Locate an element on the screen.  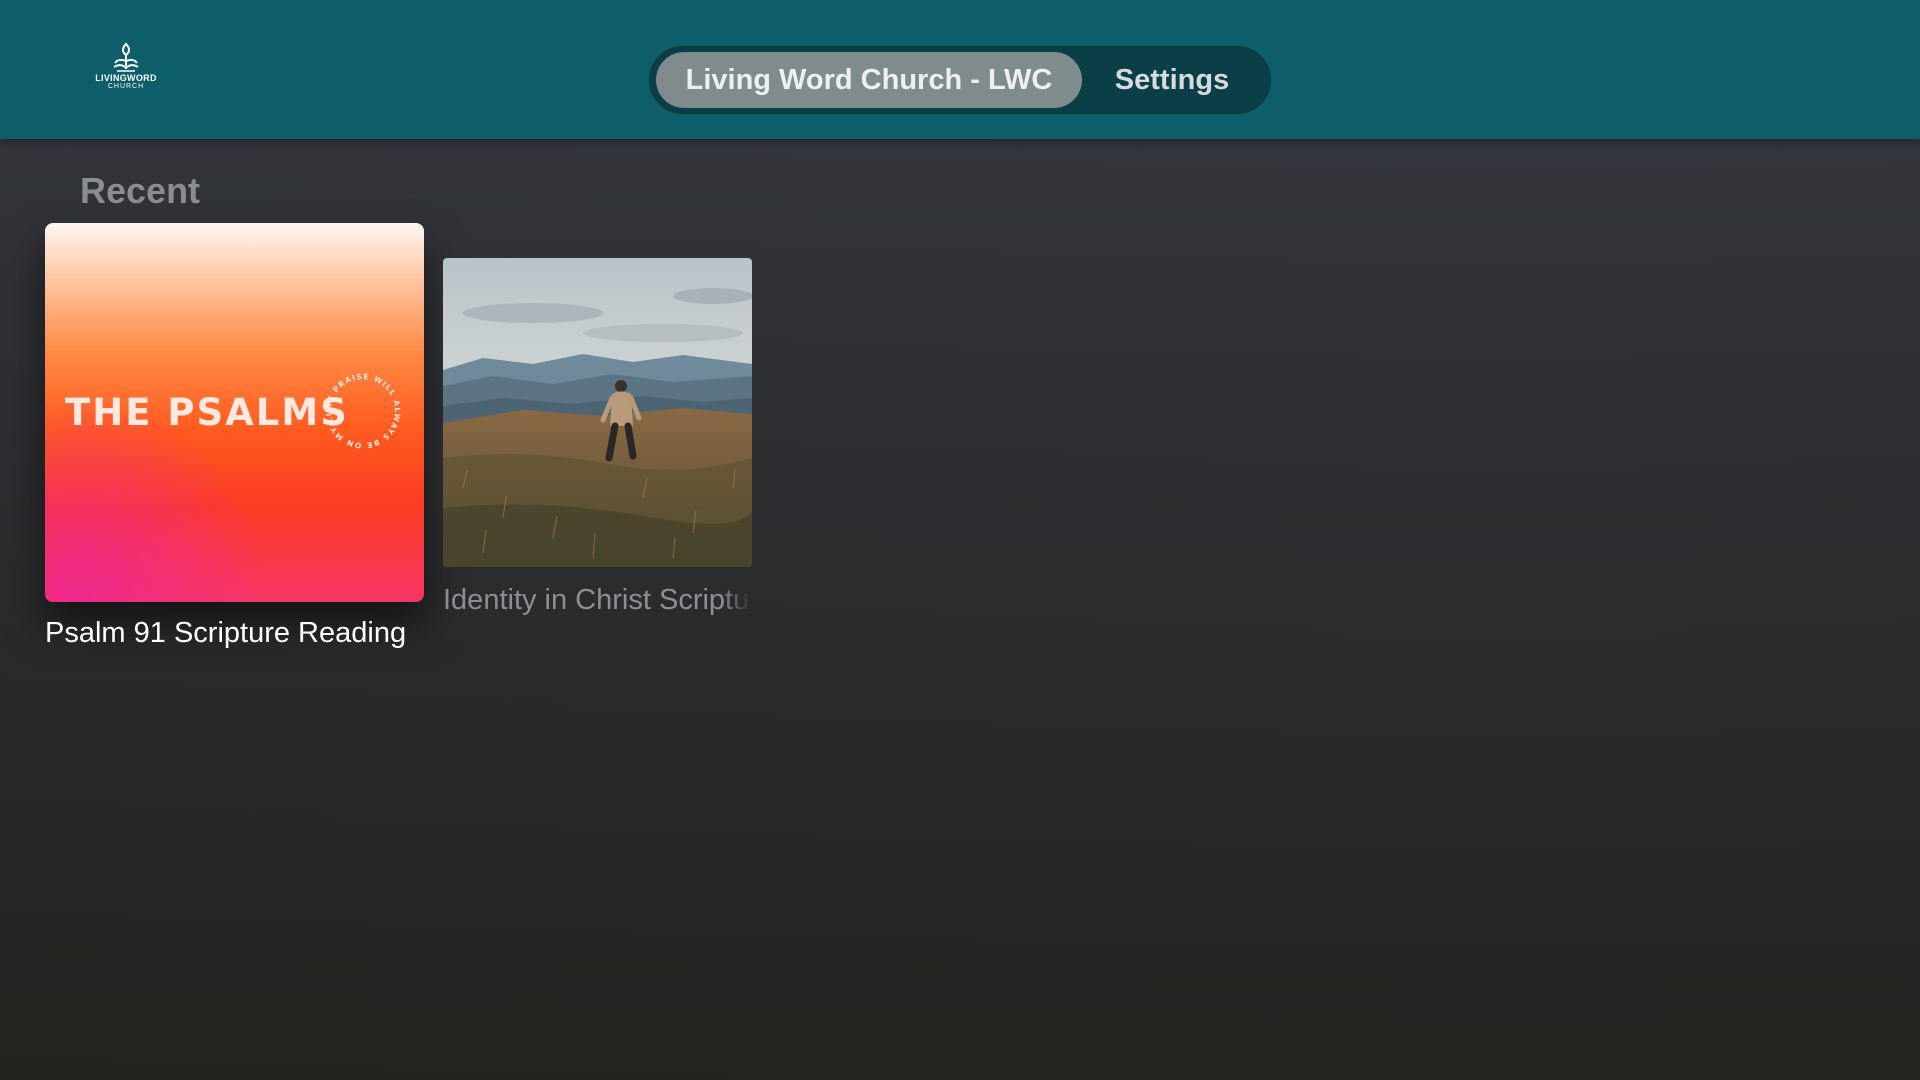
logo-wordmark: LIVINGWORD is located at coordinates (126, 78).